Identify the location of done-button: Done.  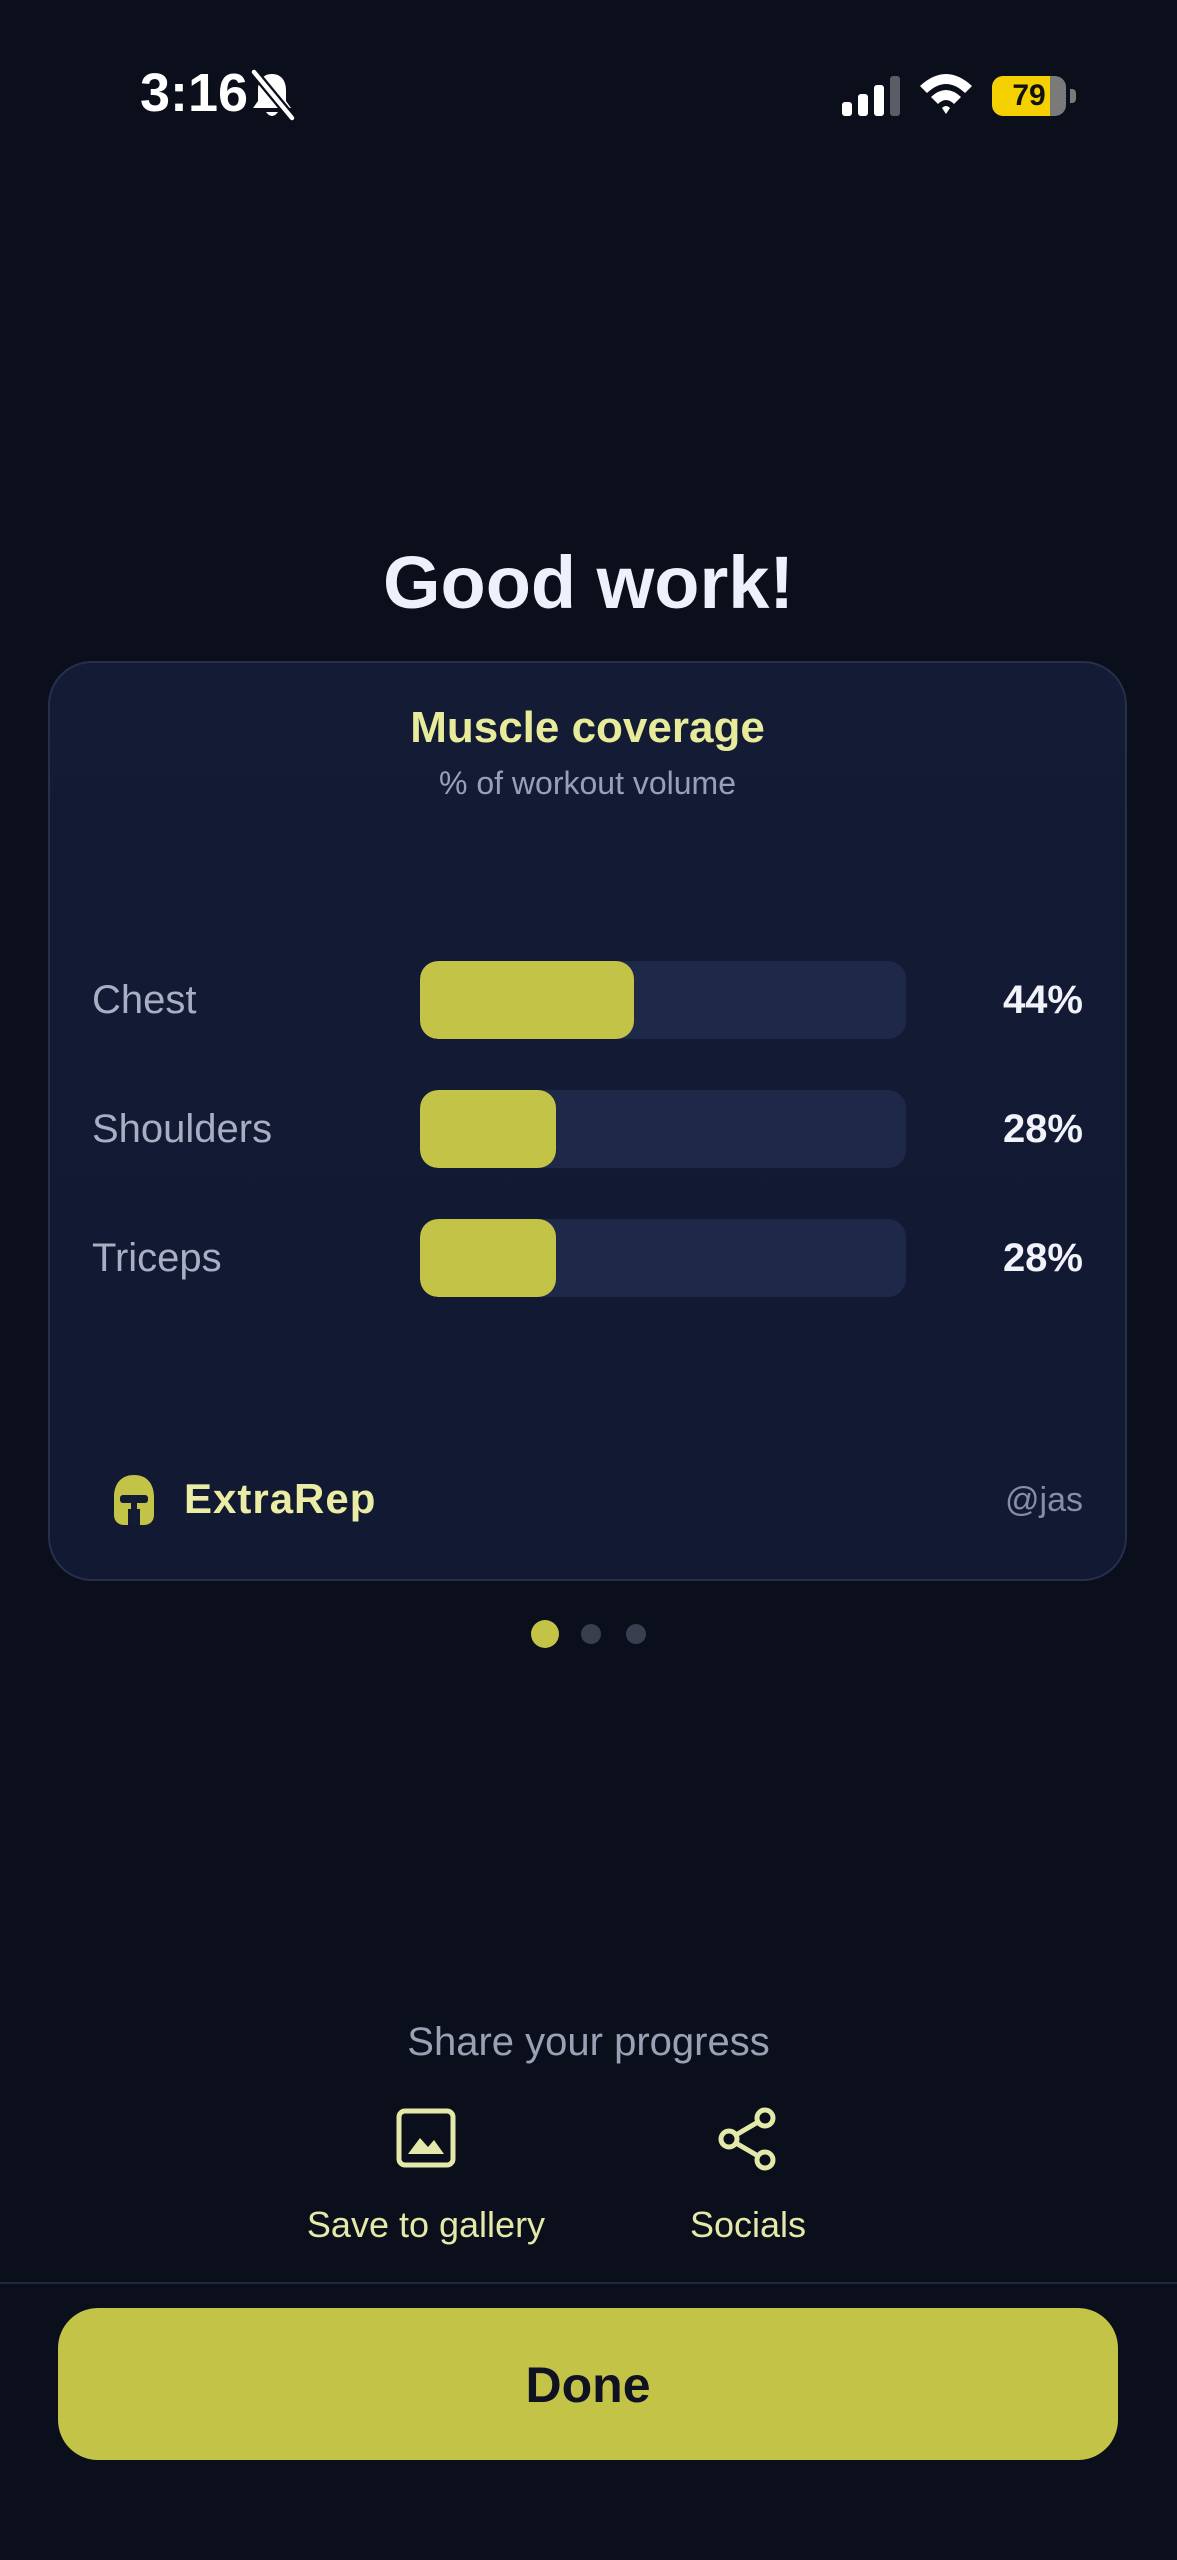
(588, 2384).